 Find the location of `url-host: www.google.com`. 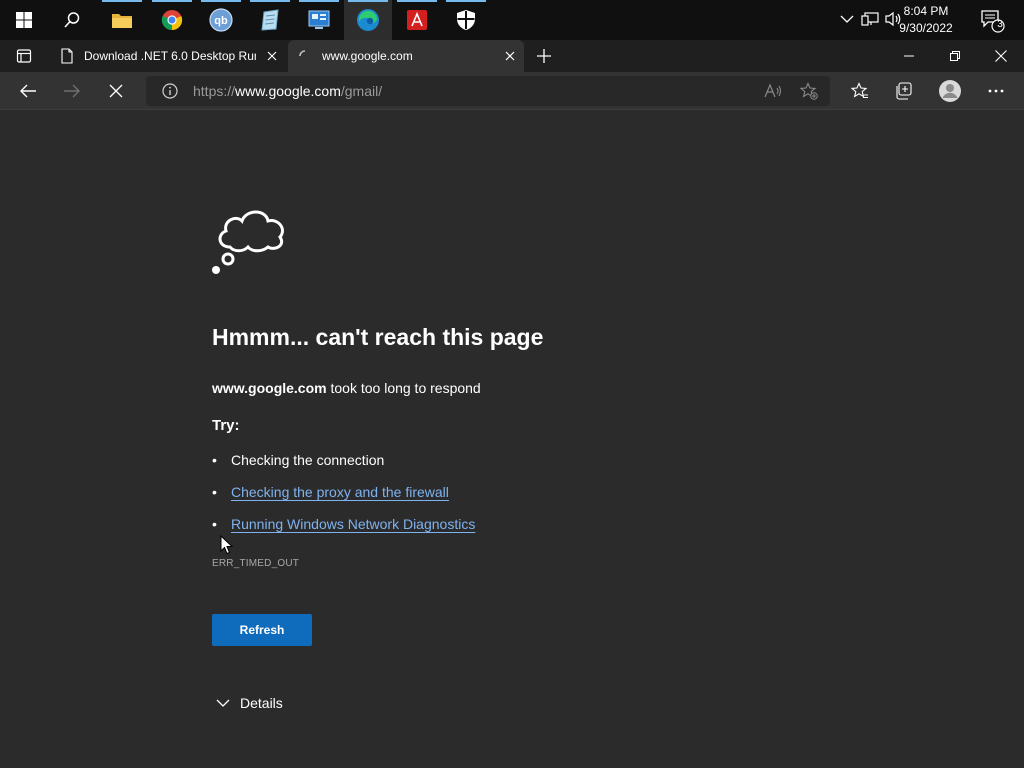

url-host: www.google.com is located at coordinates (288, 91).